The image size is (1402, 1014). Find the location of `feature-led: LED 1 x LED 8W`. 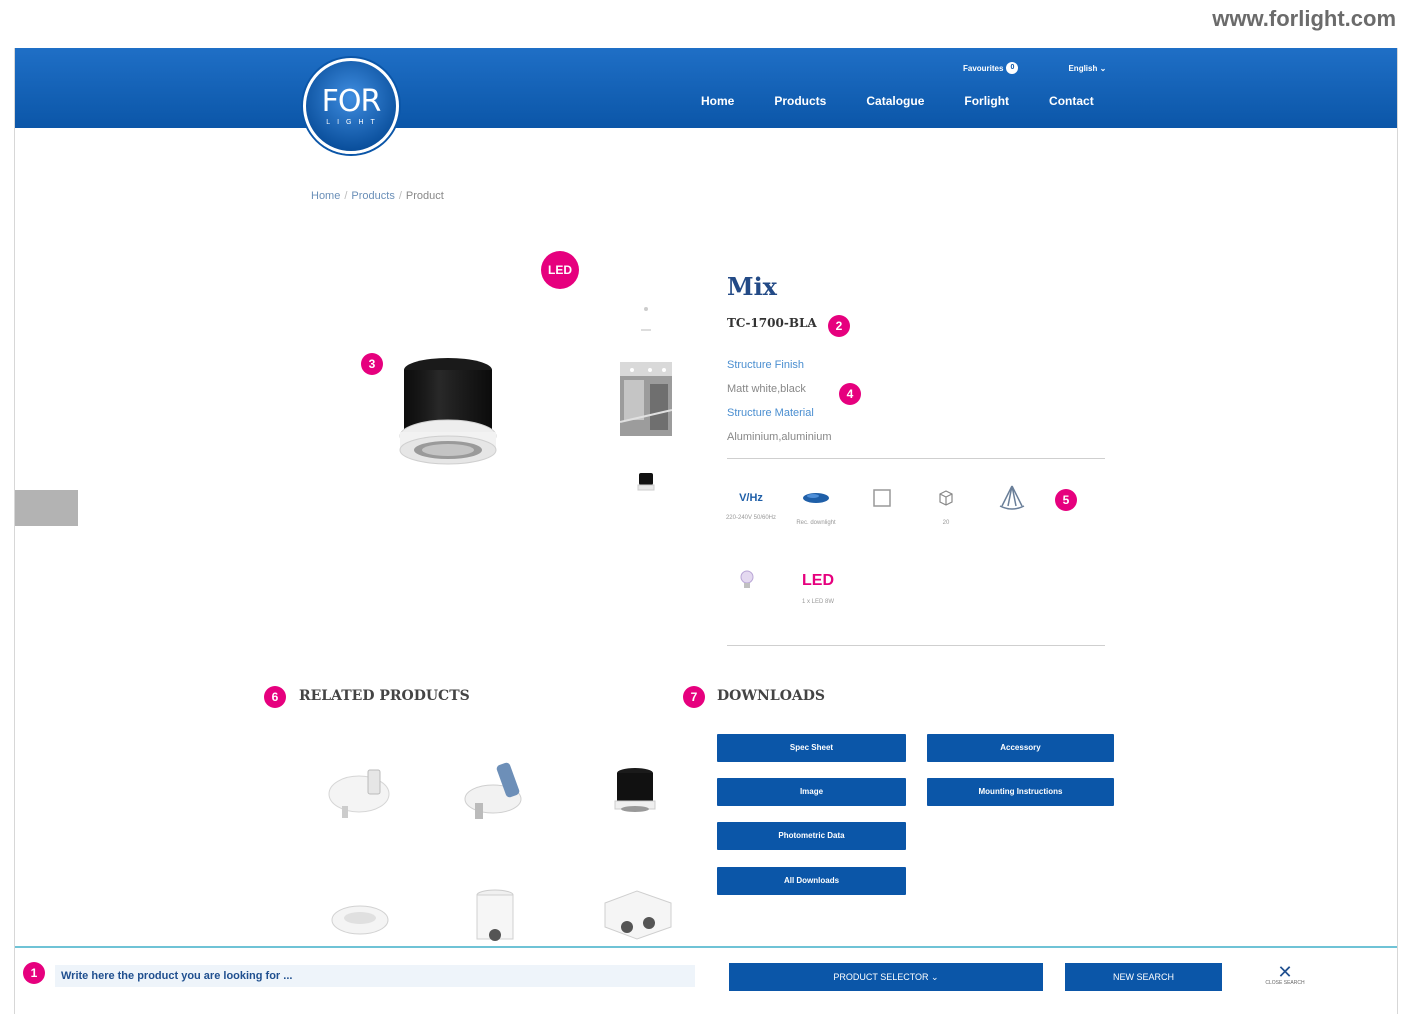

feature-led: LED 1 x LED 8W is located at coordinates (818, 588).